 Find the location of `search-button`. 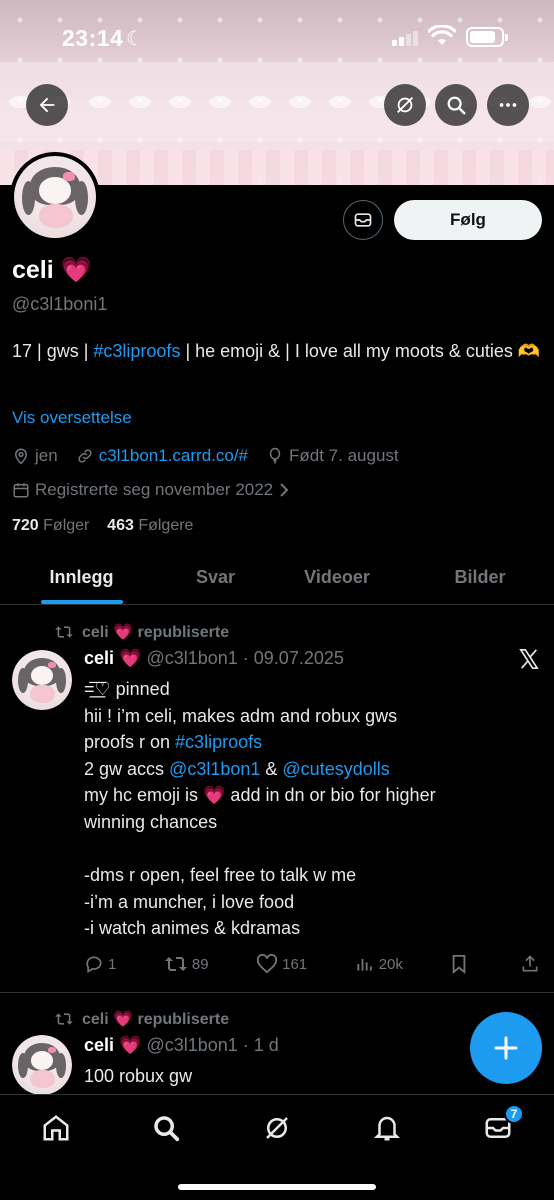

search-button is located at coordinates (456, 105).